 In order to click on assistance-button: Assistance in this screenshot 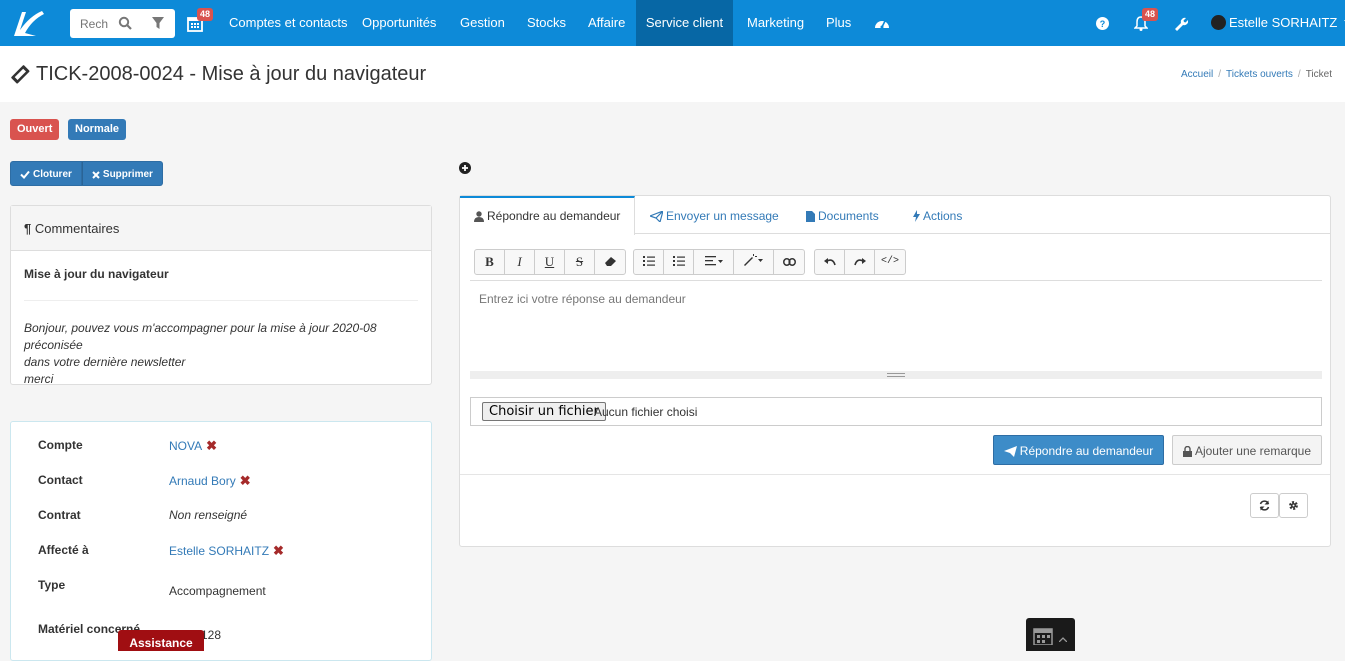, I will do `click(161, 640)`.